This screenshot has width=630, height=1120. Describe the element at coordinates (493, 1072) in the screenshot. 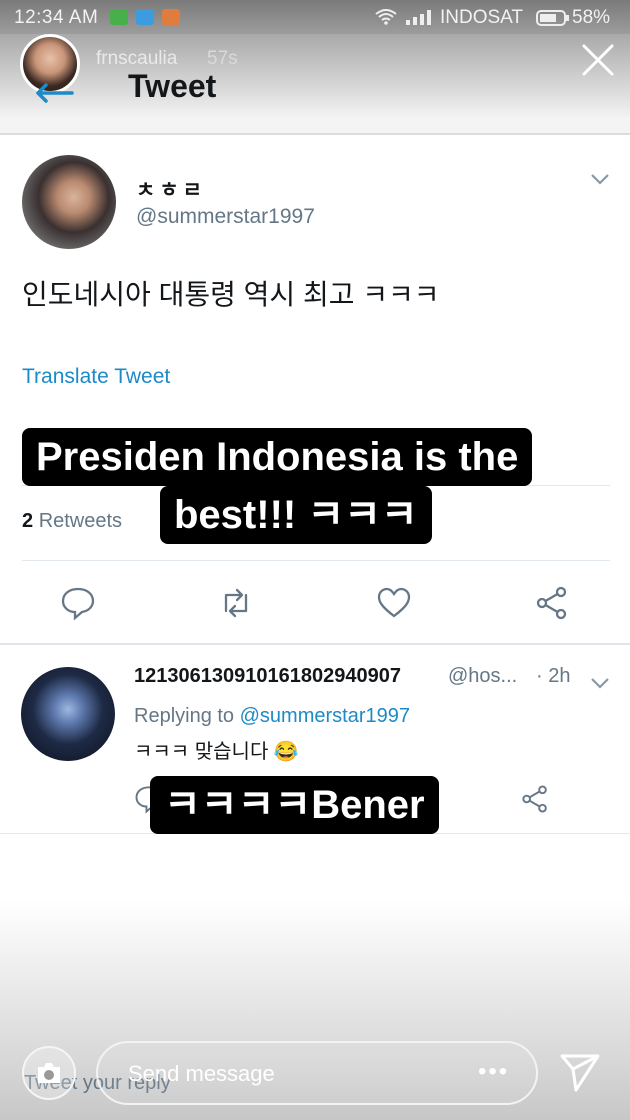

I see `more-icon: •••` at that location.